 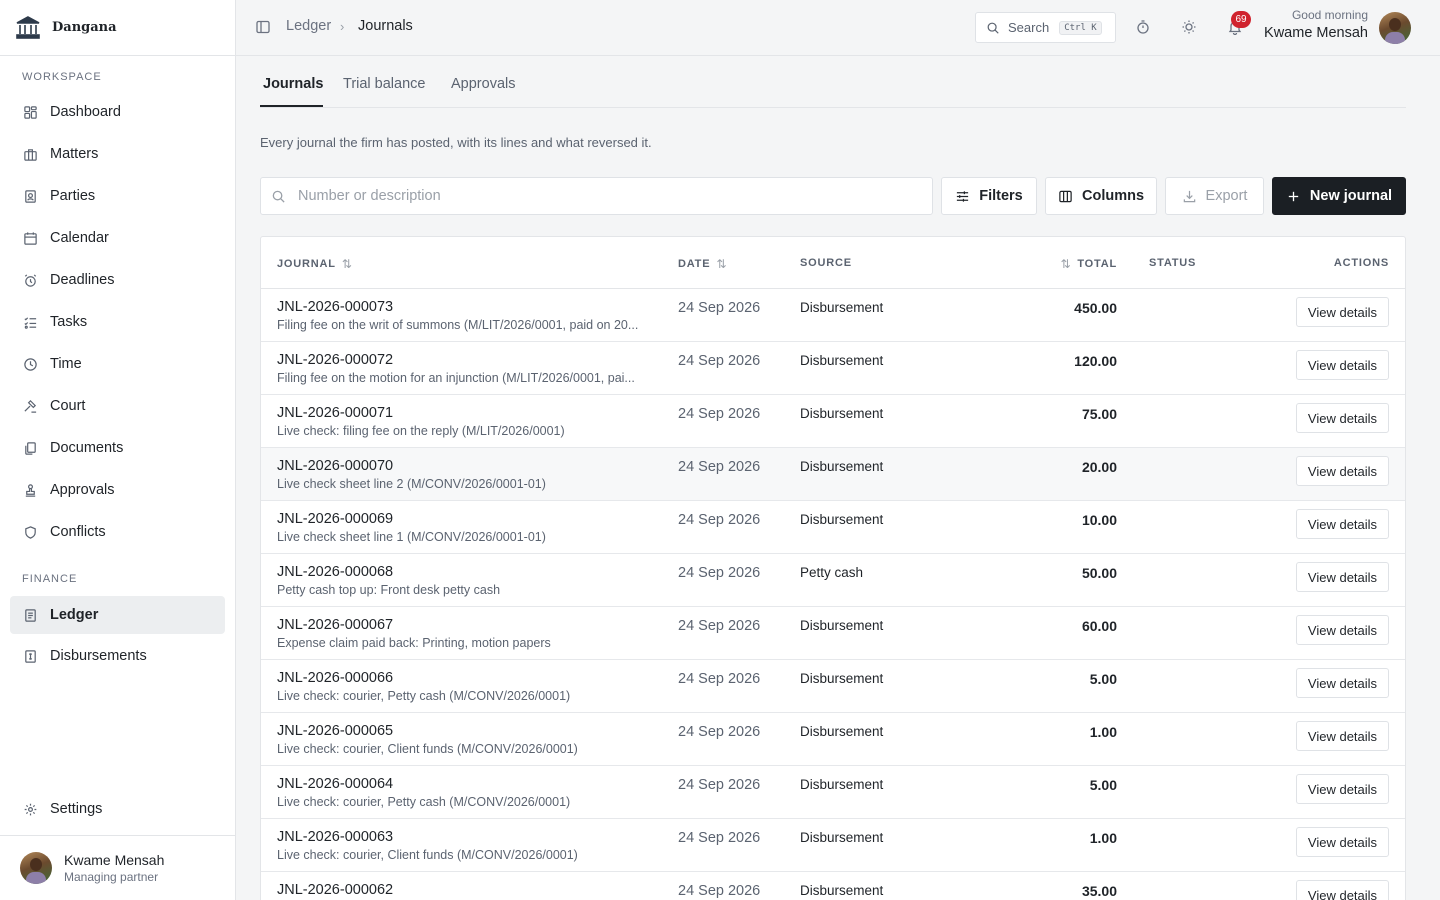 What do you see at coordinates (117, 364) in the screenshot?
I see `sidebar-item-time: Time` at bounding box center [117, 364].